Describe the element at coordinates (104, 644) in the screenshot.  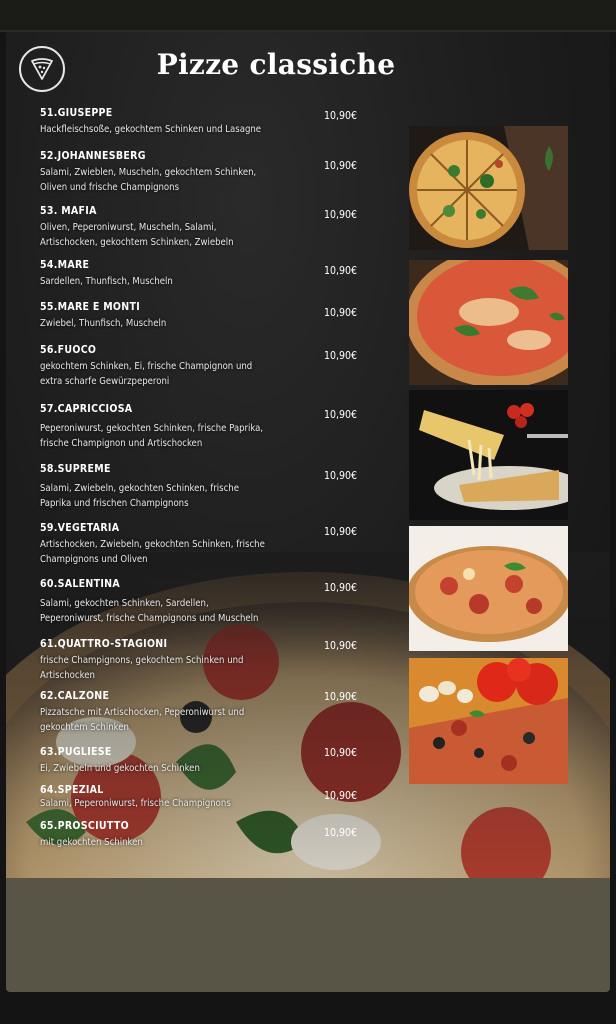
I see `menu-item-name: 61.QUATTRO-STAGIONI` at that location.